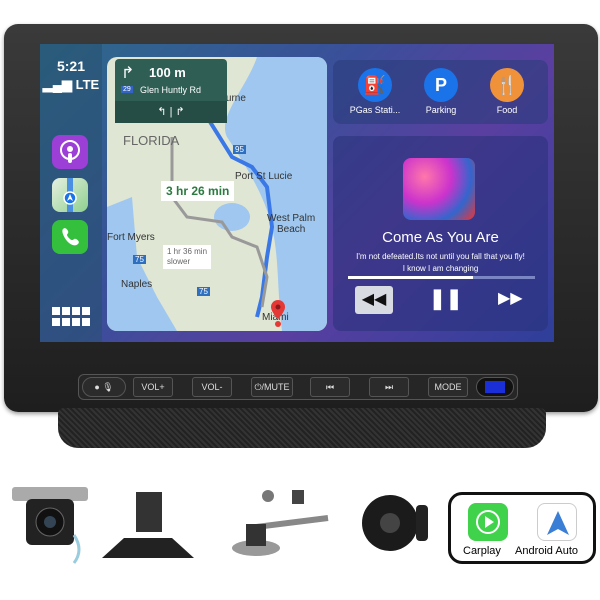 Image resolution: width=600 pixels, height=600 pixels. Describe the element at coordinates (288, 524) in the screenshot. I see `suction-arm-mount-image` at that location.